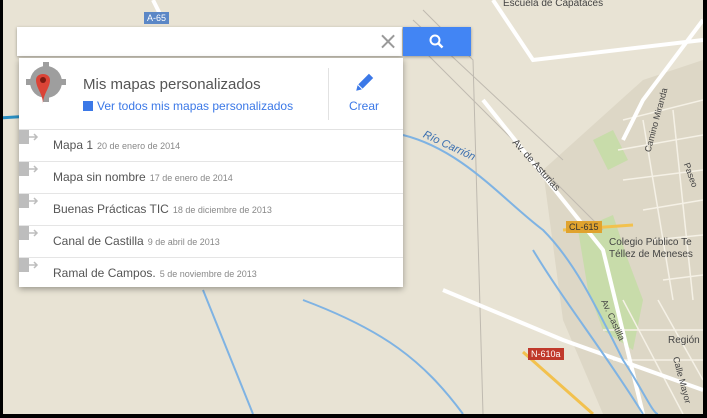 The image size is (707, 418). I want to click on create-map-button: Crear, so click(364, 95).